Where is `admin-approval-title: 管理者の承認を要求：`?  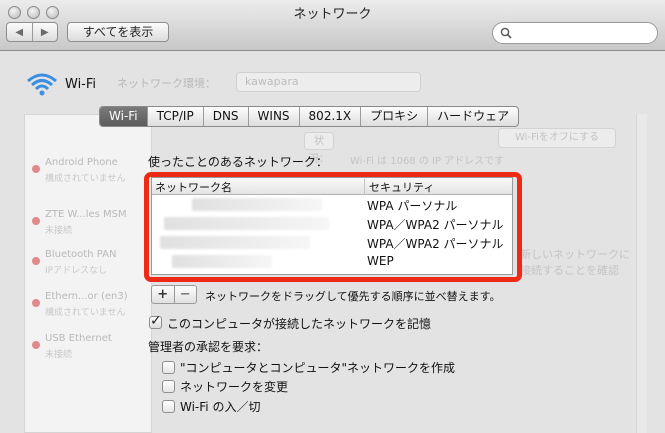
admin-approval-title: 管理者の承認を要求： is located at coordinates (208, 347).